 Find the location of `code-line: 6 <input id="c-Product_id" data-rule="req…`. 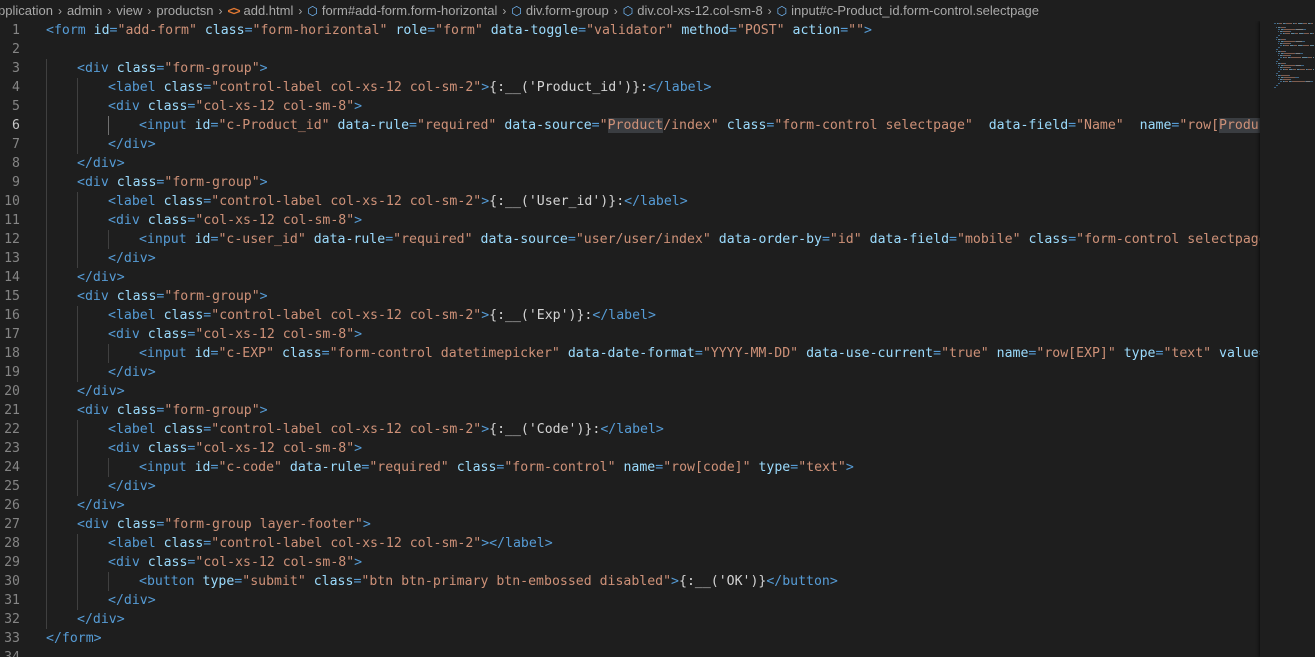

code-line: 6 <input id="c-Product_id" data-rule="req… is located at coordinates (630, 125).